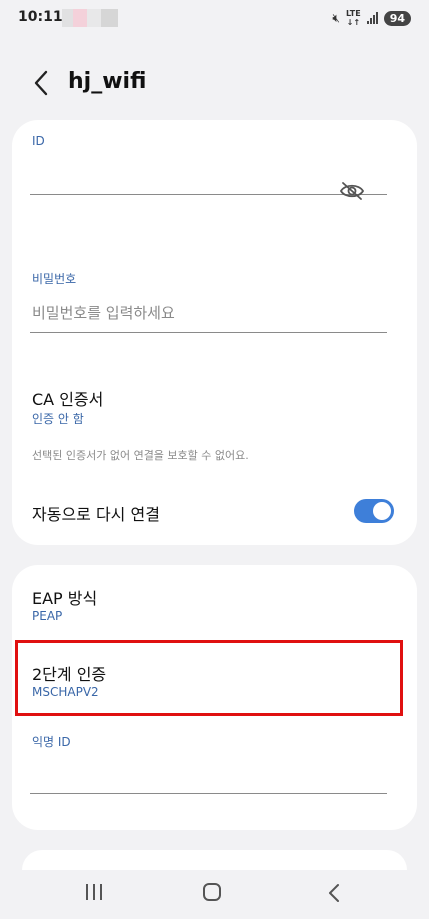 The width and height of the screenshot is (429, 919). Describe the element at coordinates (54, 279) in the screenshot. I see `password-label: 비밀번호` at that location.